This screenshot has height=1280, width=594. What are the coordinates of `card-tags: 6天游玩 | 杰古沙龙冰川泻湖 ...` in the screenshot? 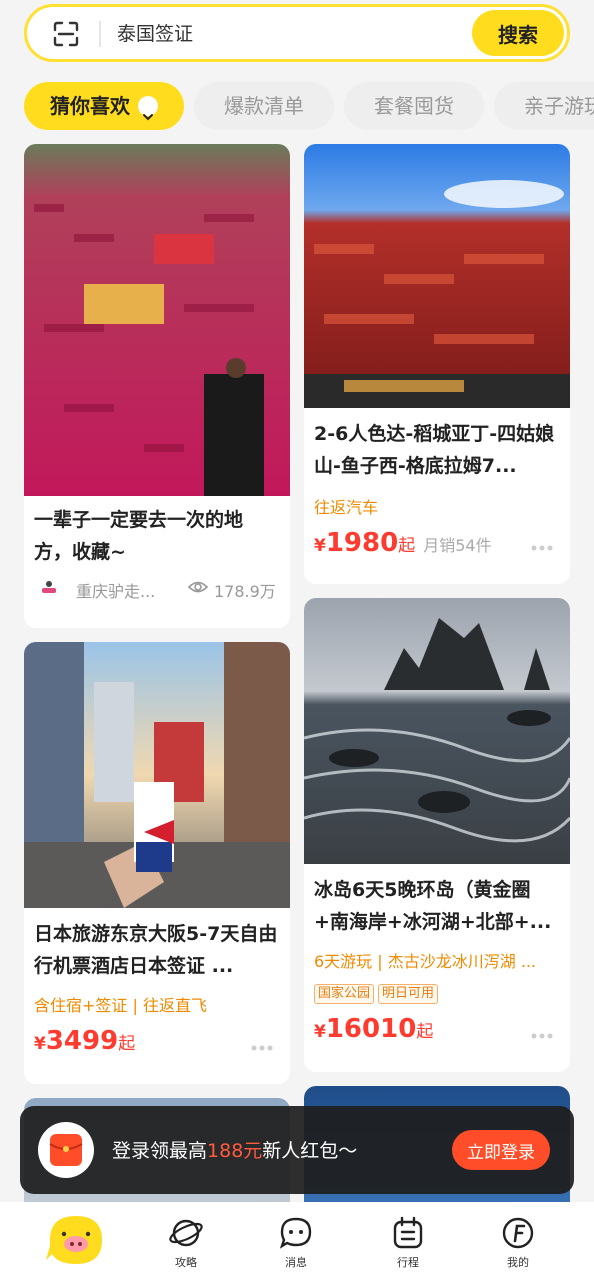 It's located at (425, 961).